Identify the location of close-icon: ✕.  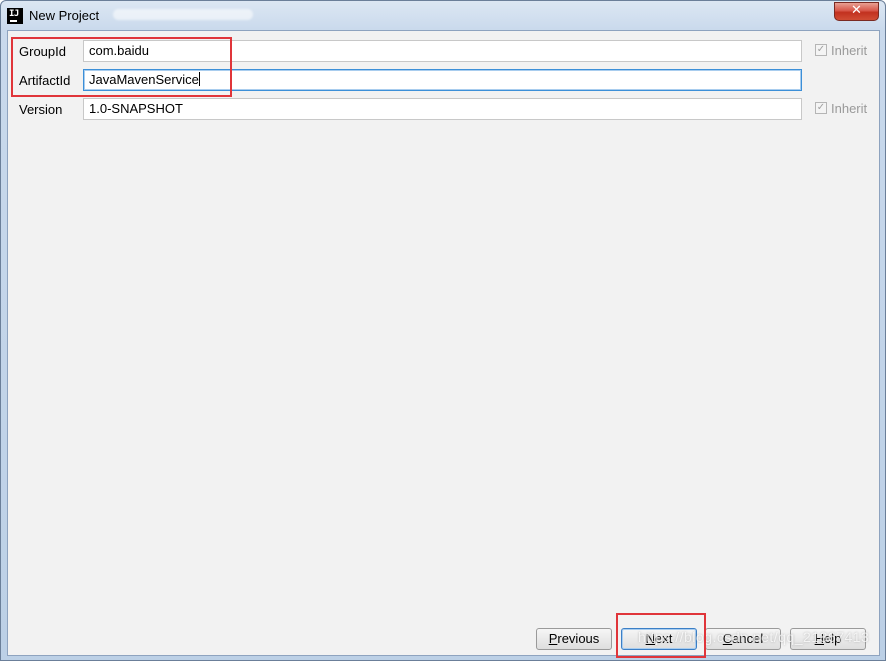
(856, 10).